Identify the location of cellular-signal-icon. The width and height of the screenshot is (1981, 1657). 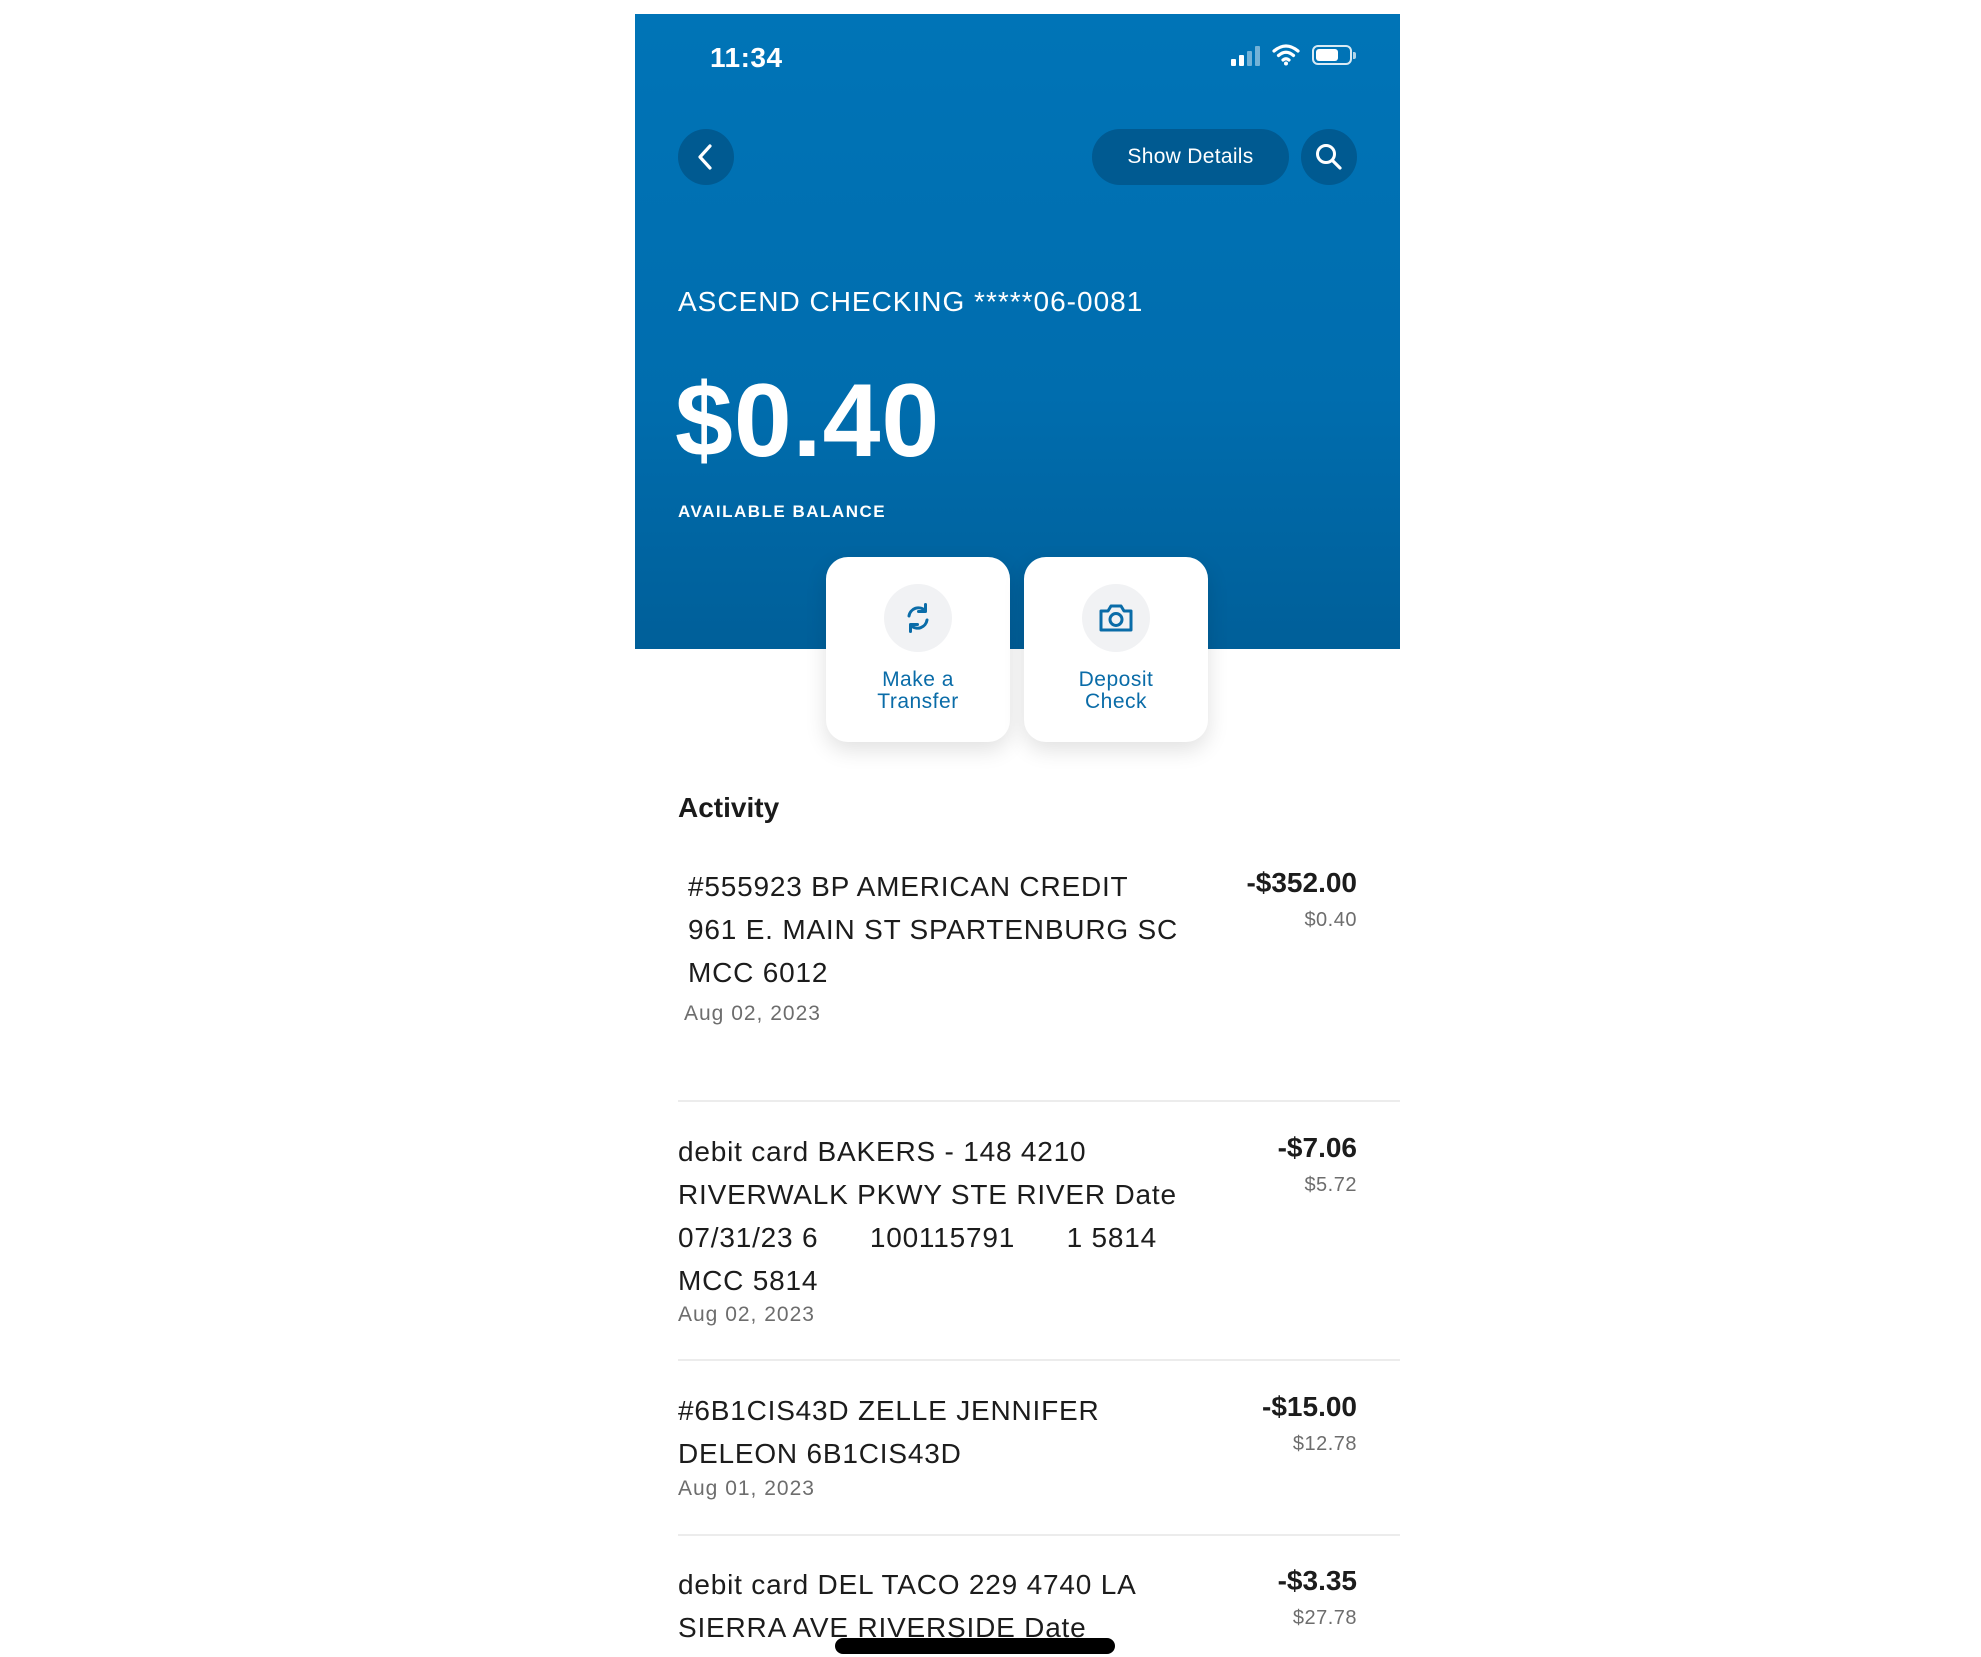
(1245, 55).